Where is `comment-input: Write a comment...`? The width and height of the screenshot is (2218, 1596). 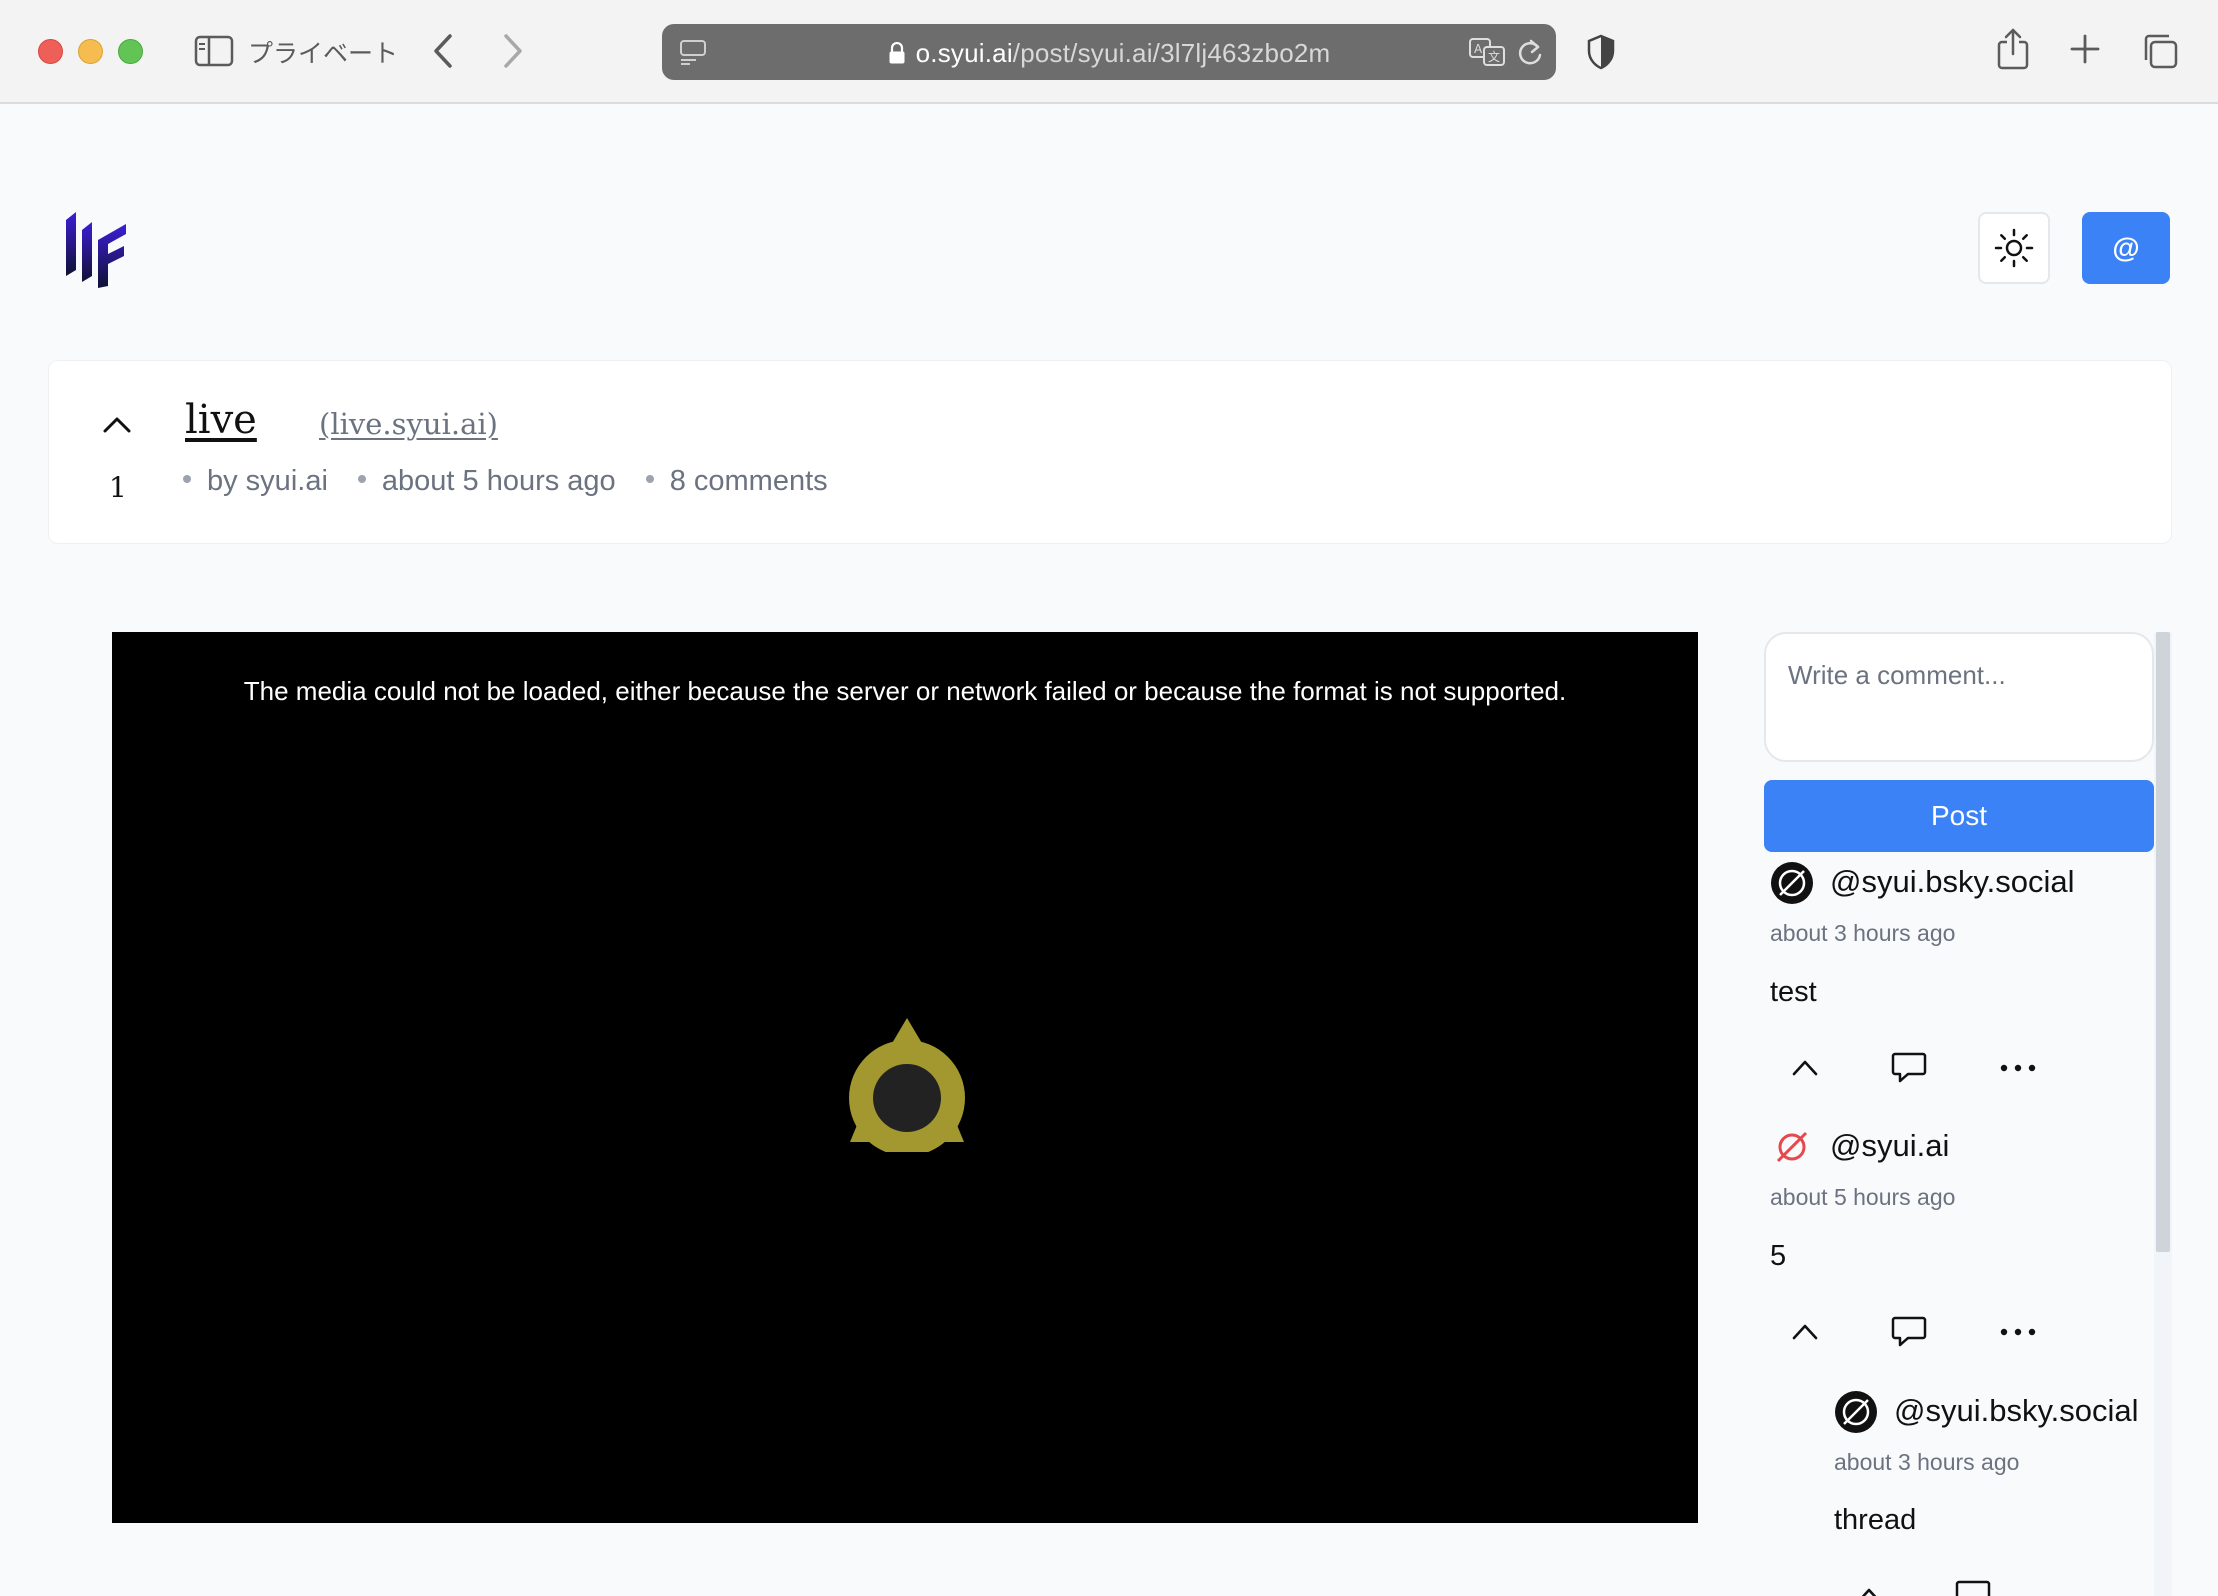
comment-input: Write a comment... is located at coordinates (1959, 697).